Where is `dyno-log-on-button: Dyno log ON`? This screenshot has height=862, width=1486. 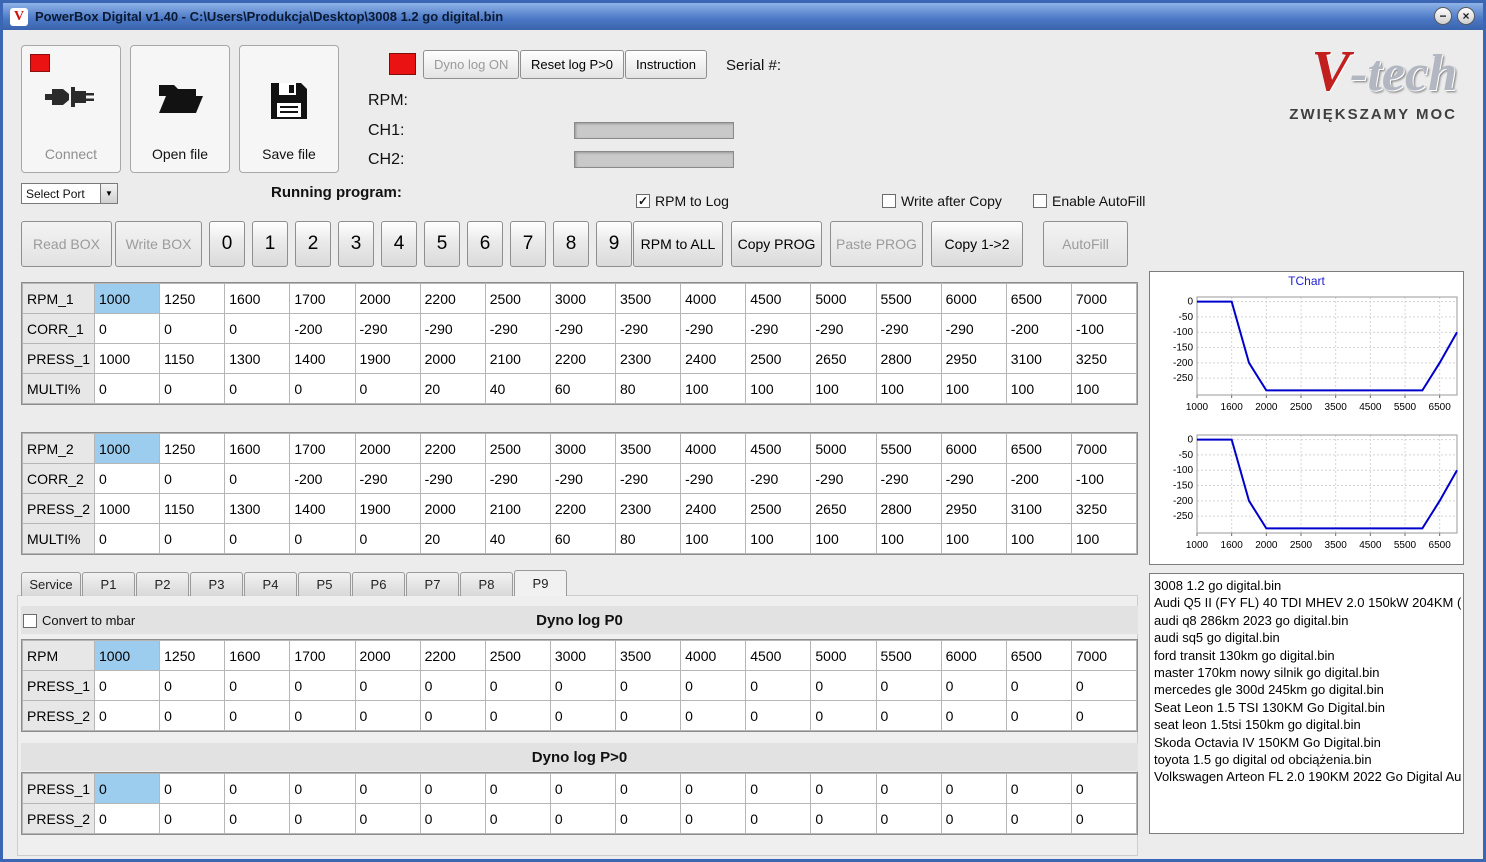 dyno-log-on-button: Dyno log ON is located at coordinates (471, 64).